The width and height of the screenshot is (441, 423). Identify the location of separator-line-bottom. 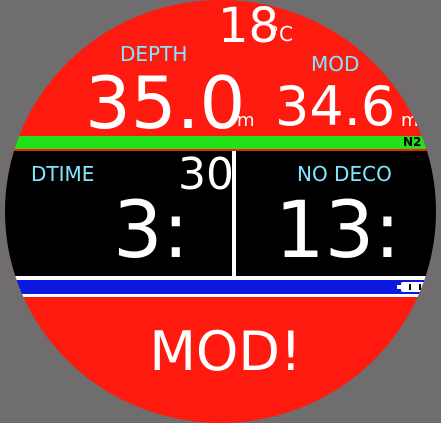
(220, 295).